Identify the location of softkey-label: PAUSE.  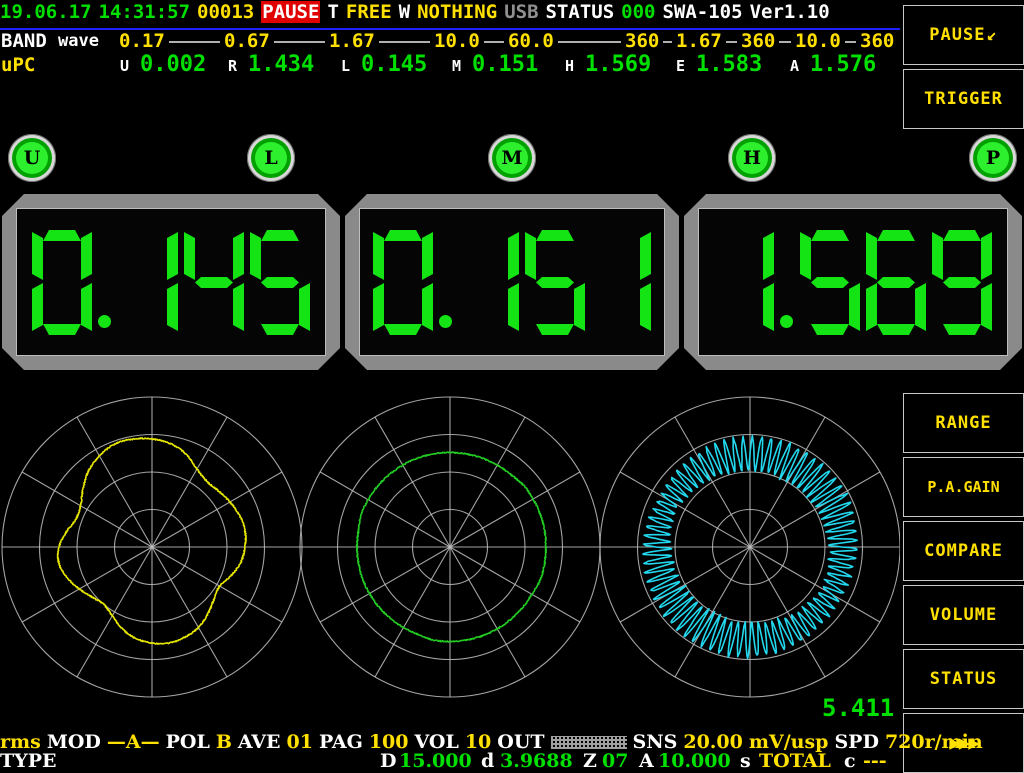
(957, 35).